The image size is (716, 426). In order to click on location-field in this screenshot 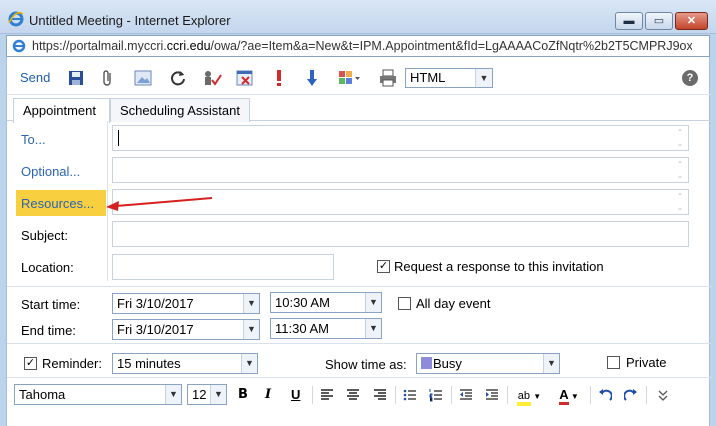, I will do `click(223, 267)`.